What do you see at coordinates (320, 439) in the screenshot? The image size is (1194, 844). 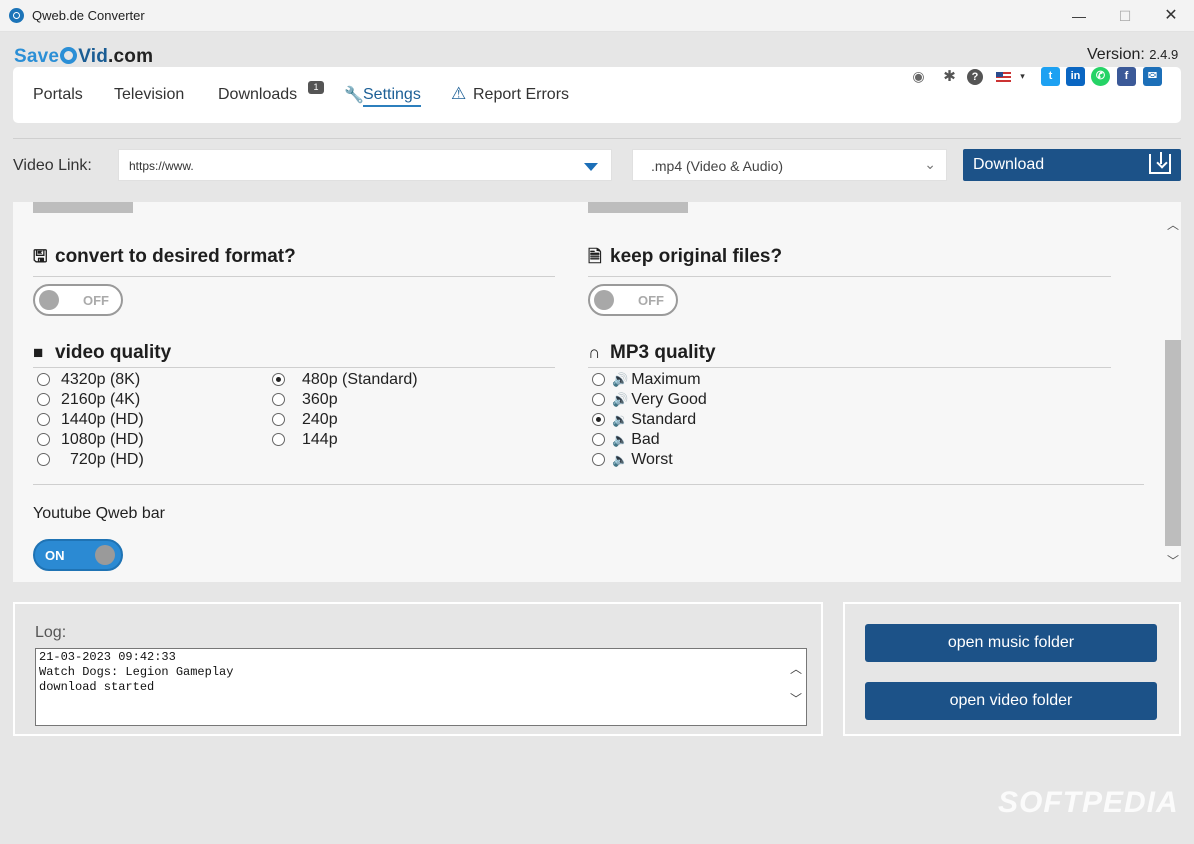 I see `radio-label: 144p` at bounding box center [320, 439].